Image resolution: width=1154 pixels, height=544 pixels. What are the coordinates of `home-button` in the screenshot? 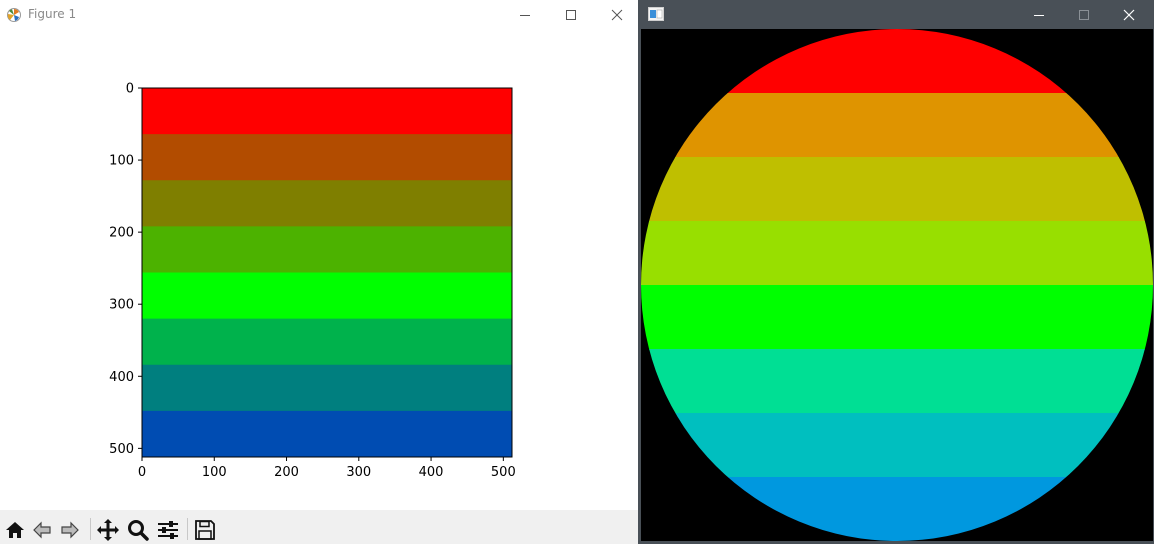 It's located at (15, 530).